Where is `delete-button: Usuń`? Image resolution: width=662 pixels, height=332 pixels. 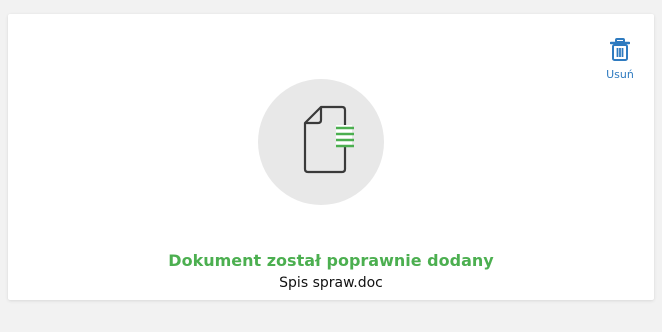
delete-button: Usuń is located at coordinates (620, 66).